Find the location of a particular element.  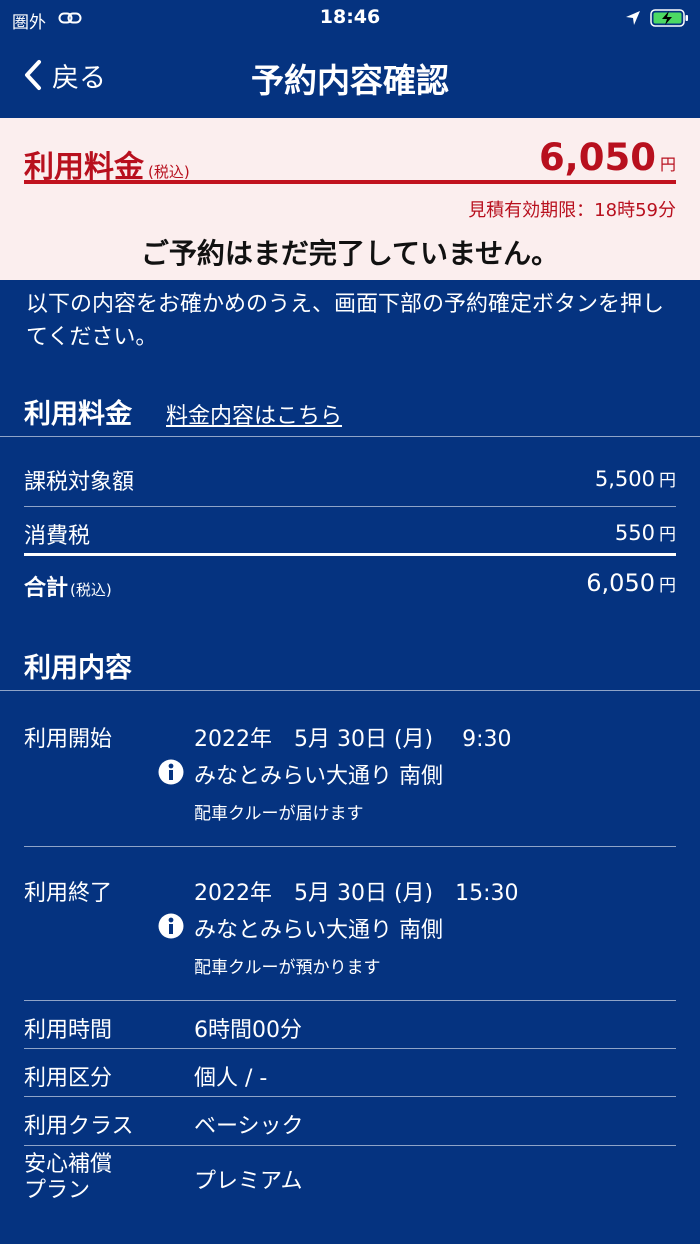

usage-time-value: 6時間00分 is located at coordinates (248, 1030).